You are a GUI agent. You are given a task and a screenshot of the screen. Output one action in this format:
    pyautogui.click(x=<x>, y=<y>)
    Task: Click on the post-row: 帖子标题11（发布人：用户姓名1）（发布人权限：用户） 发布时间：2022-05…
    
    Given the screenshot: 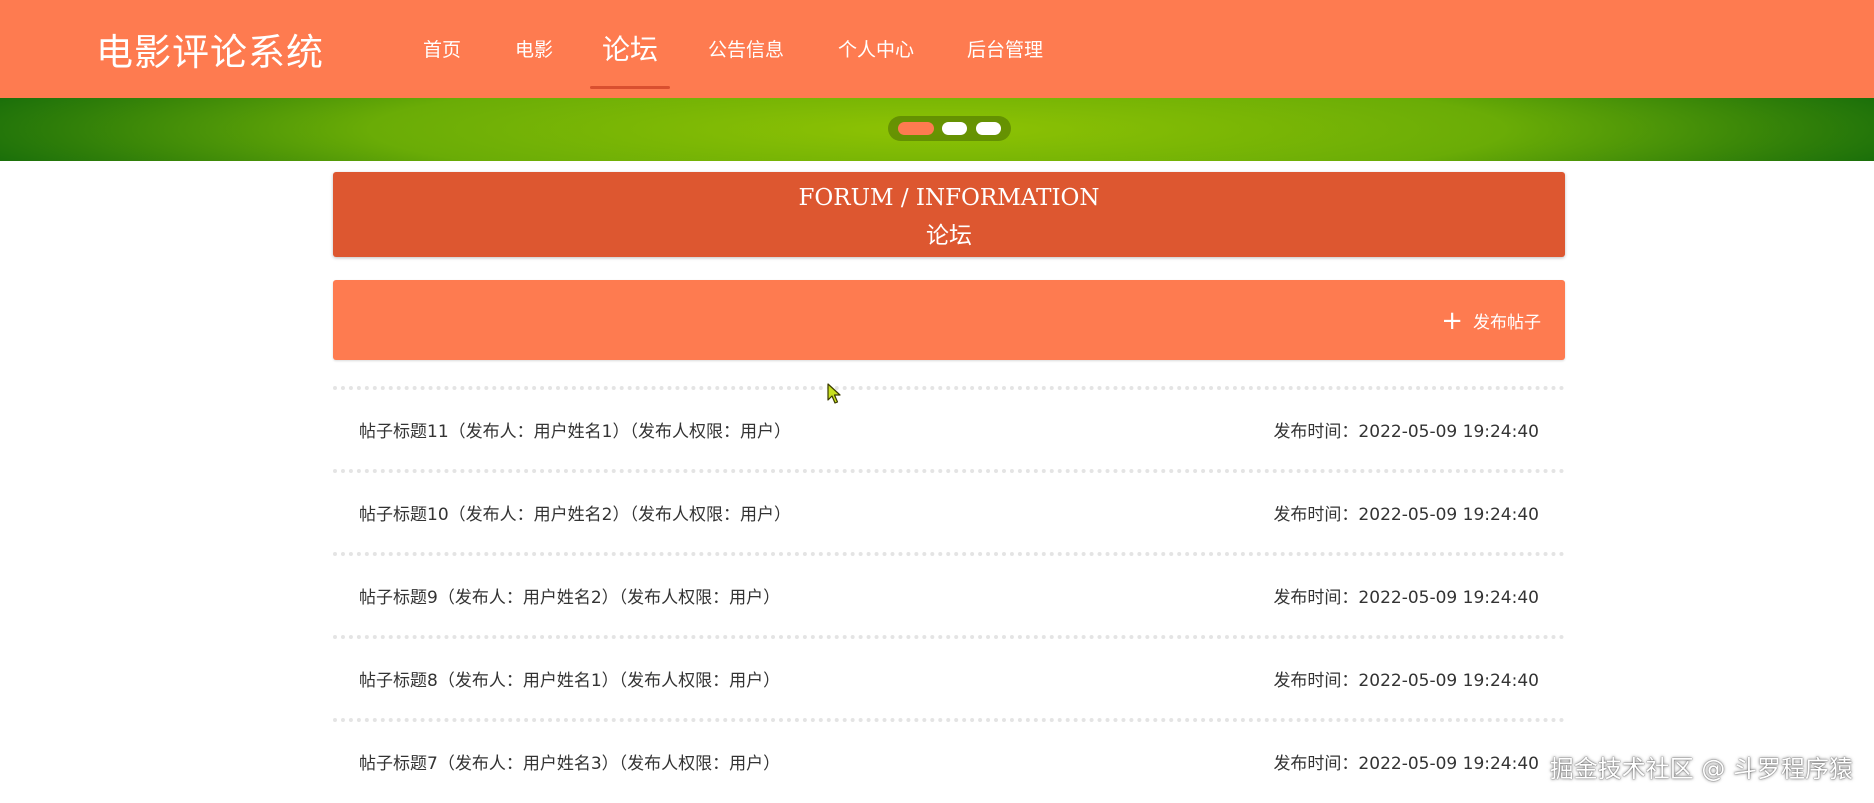 What is the action you would take?
    pyautogui.click(x=949, y=427)
    